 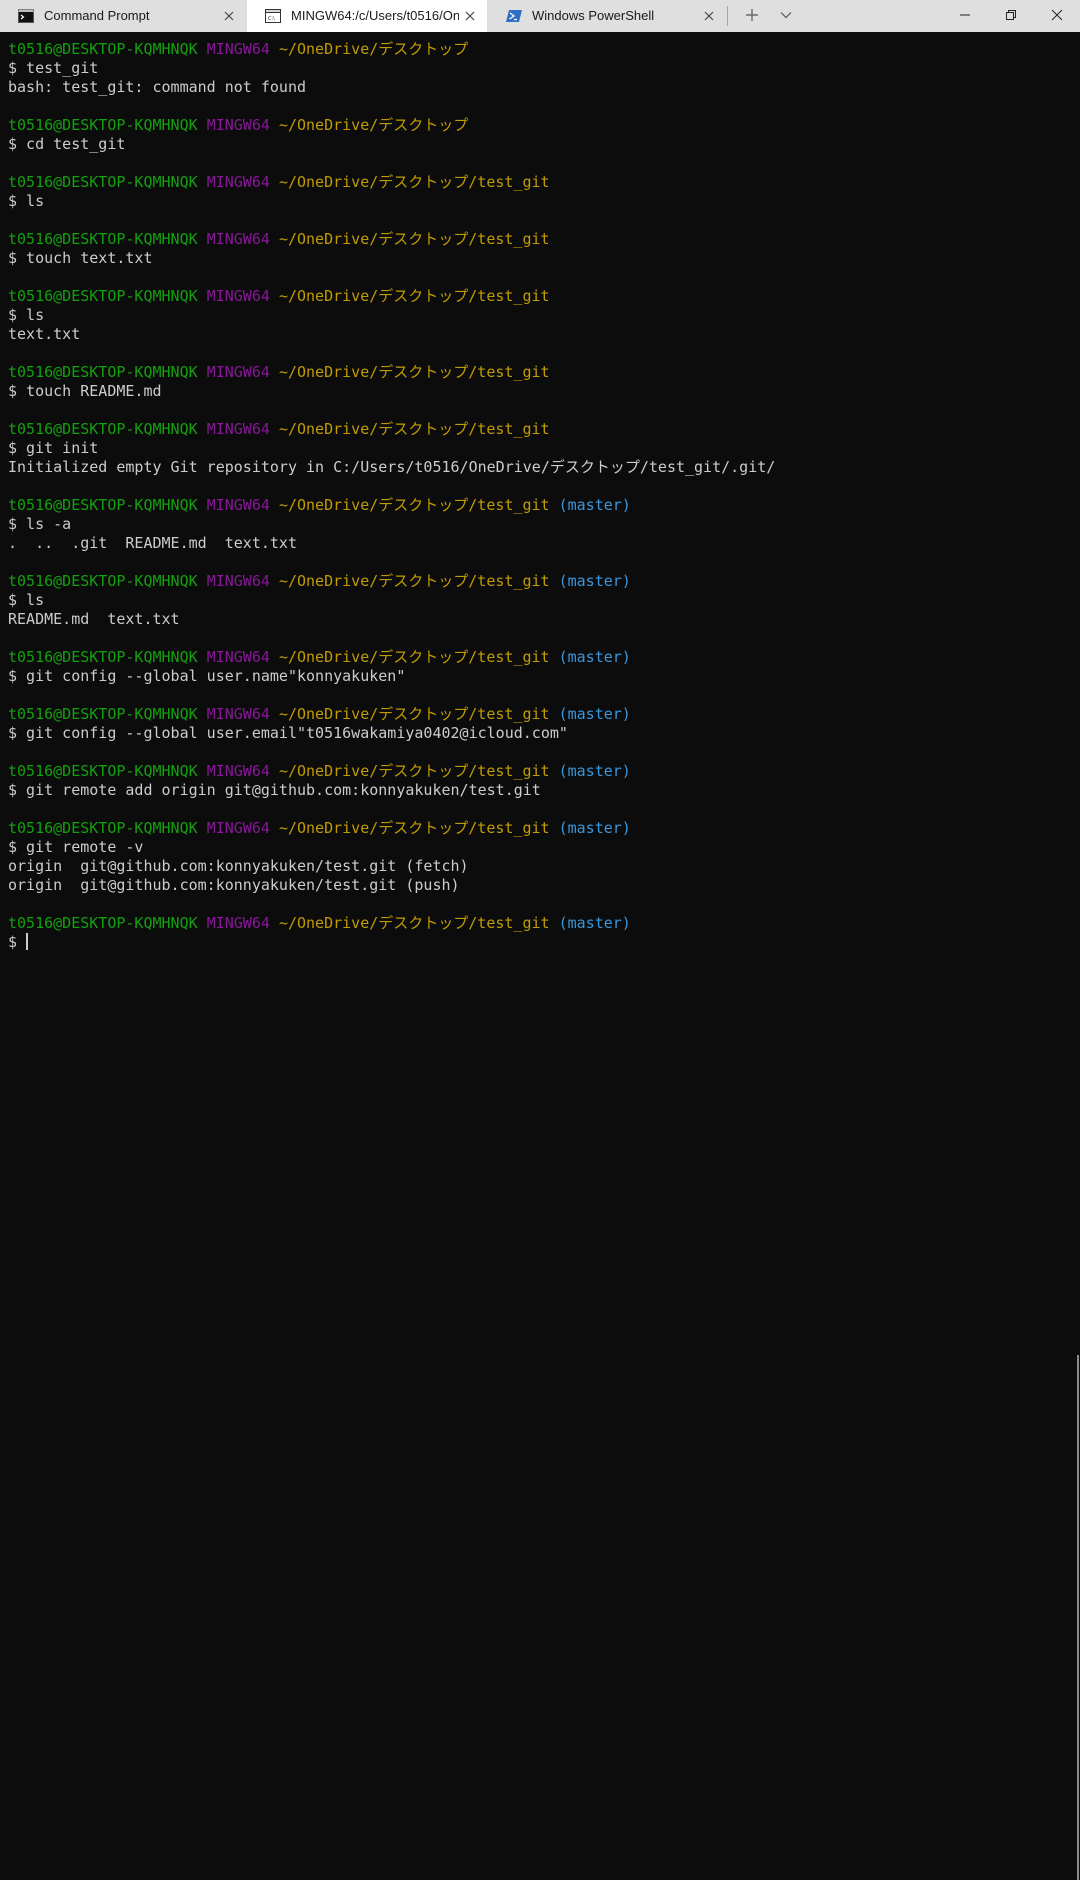 What do you see at coordinates (44, 334) in the screenshot?
I see `output-text: text.txt` at bounding box center [44, 334].